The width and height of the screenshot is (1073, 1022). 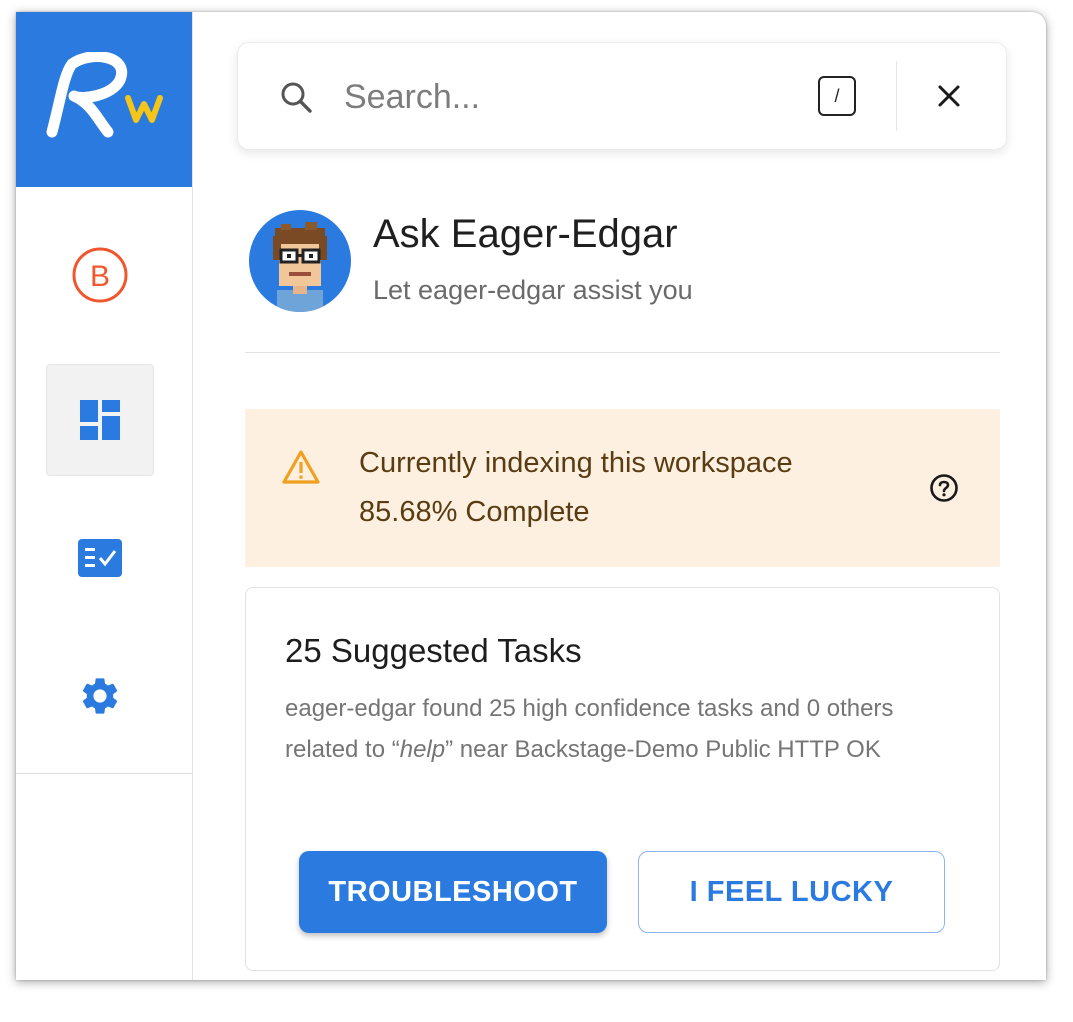 I want to click on sidebar-item-settings, so click(x=100, y=696).